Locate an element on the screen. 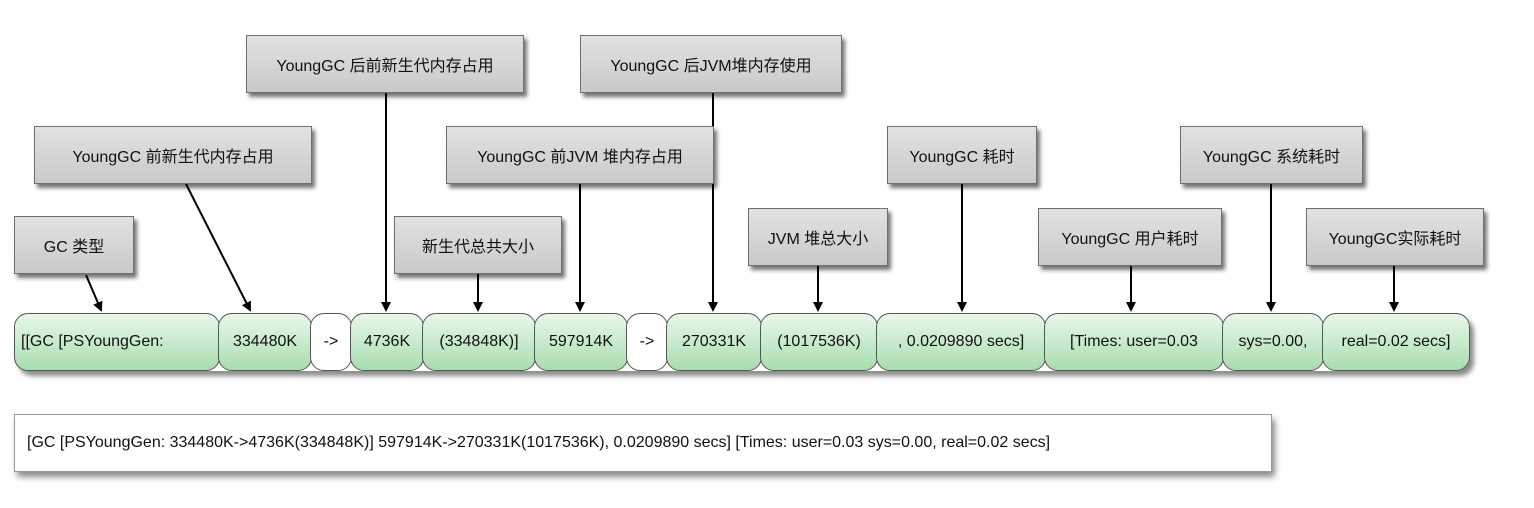 This screenshot has width=1534, height=508. segment-young-before: 334480K is located at coordinates (265, 342).